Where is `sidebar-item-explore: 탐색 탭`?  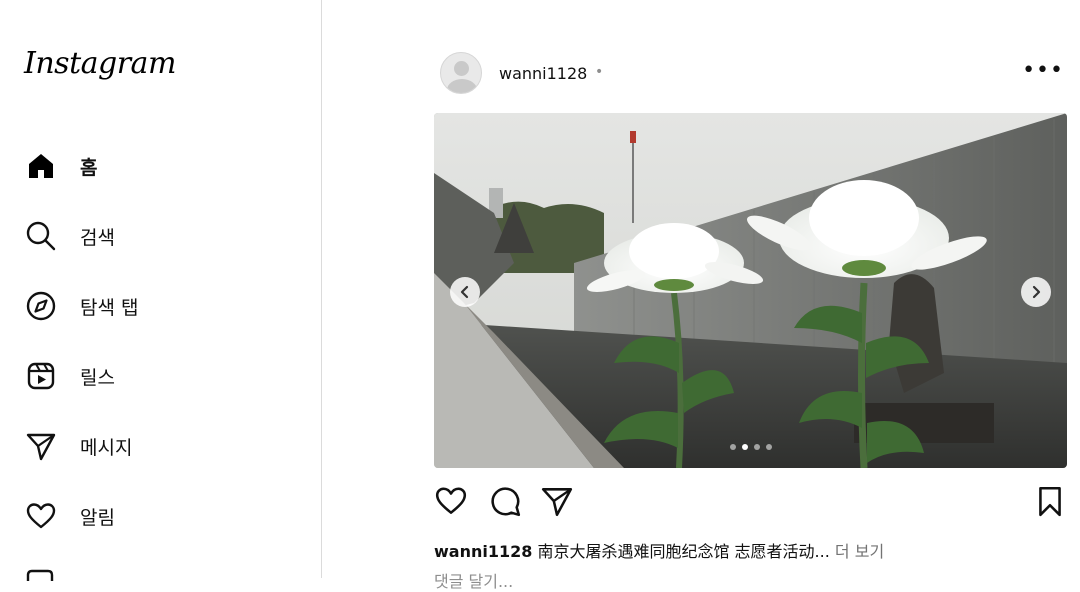 sidebar-item-explore: 탐색 탭 is located at coordinates (81, 306).